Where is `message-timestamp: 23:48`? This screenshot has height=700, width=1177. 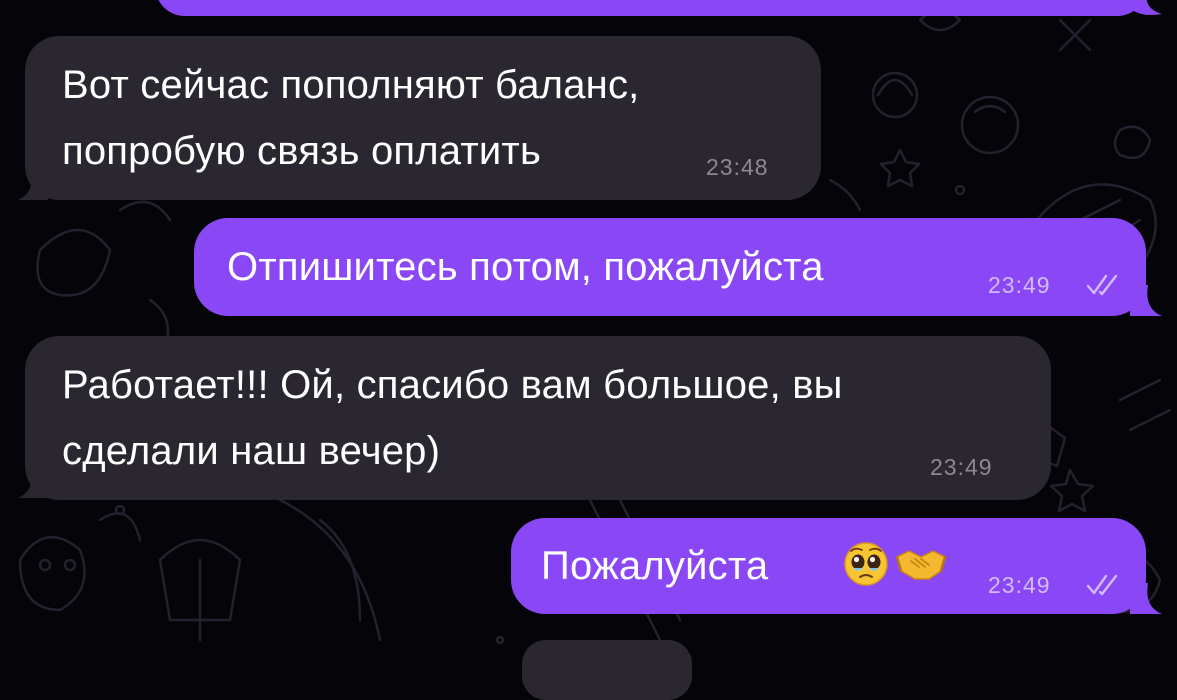 message-timestamp: 23:48 is located at coordinates (737, 167).